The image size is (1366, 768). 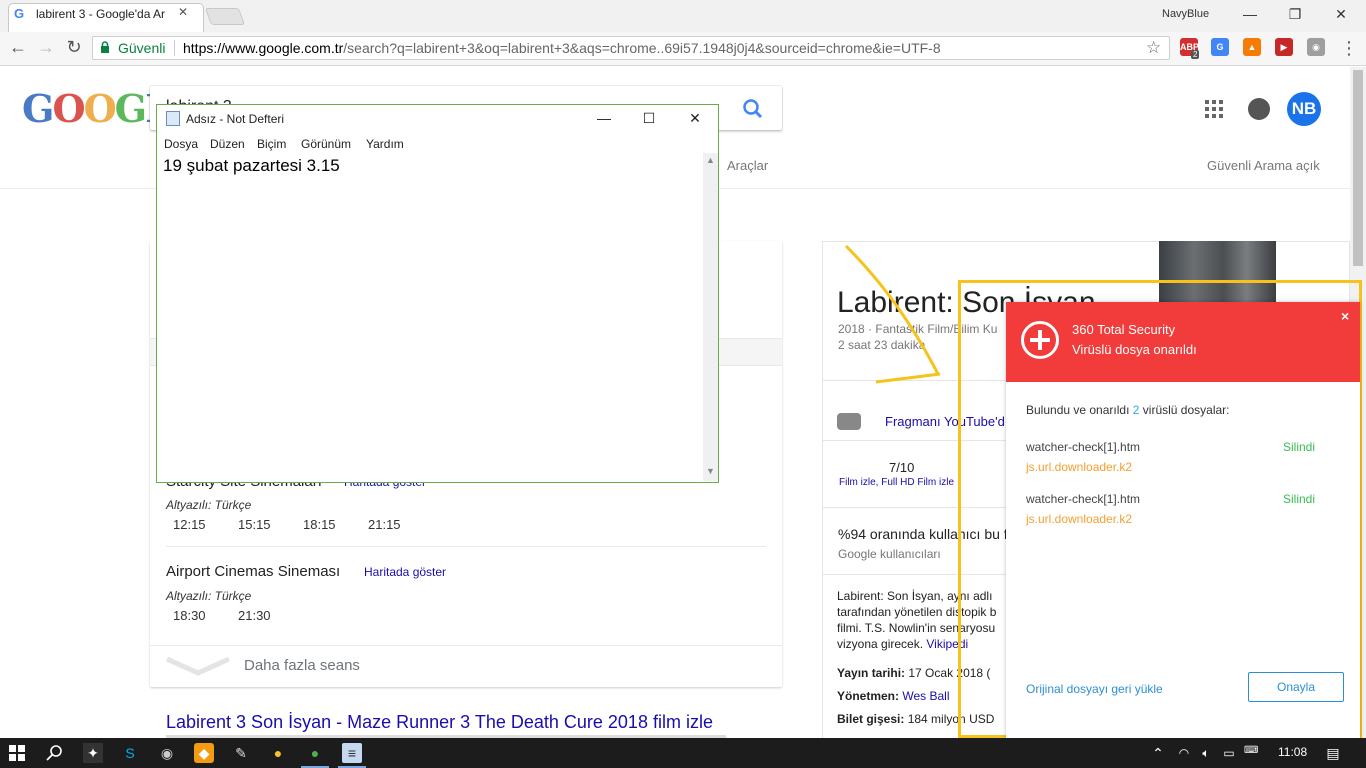 What do you see at coordinates (892, 314) in the screenshot?
I see `annotation-arrow` at bounding box center [892, 314].